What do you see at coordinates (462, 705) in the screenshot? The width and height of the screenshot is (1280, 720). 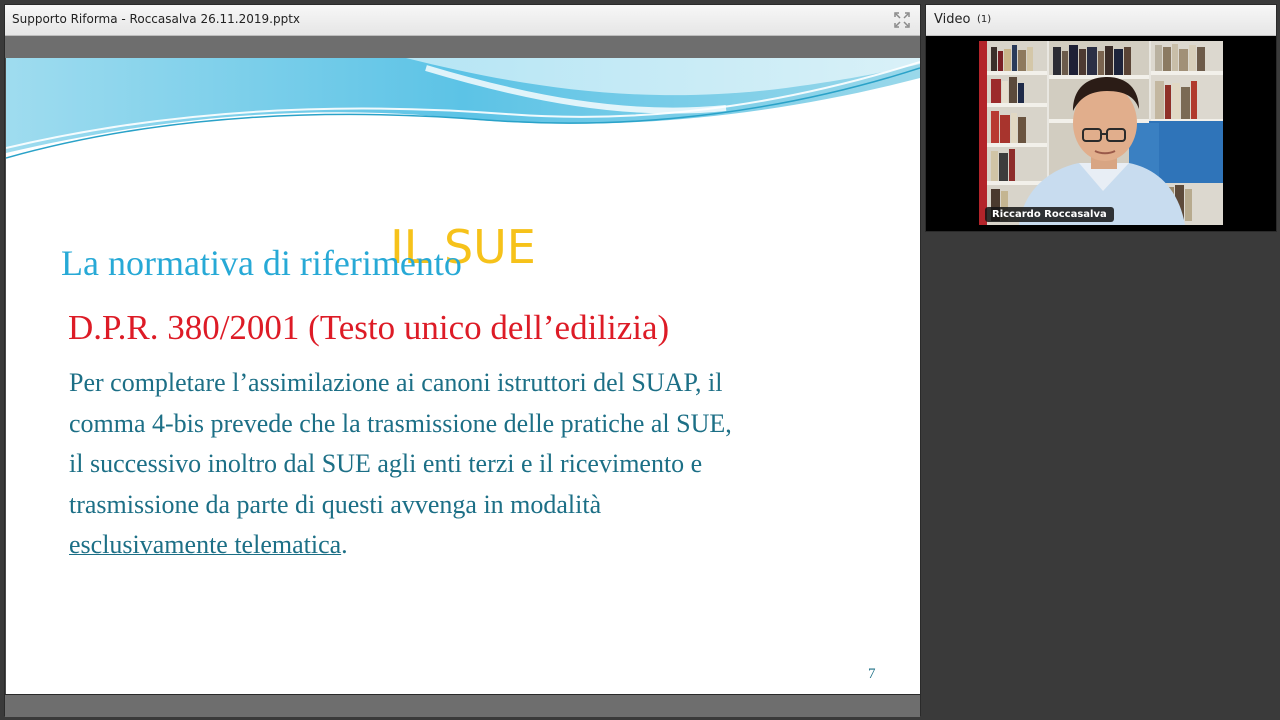 I see `share-bottom-bar` at bounding box center [462, 705].